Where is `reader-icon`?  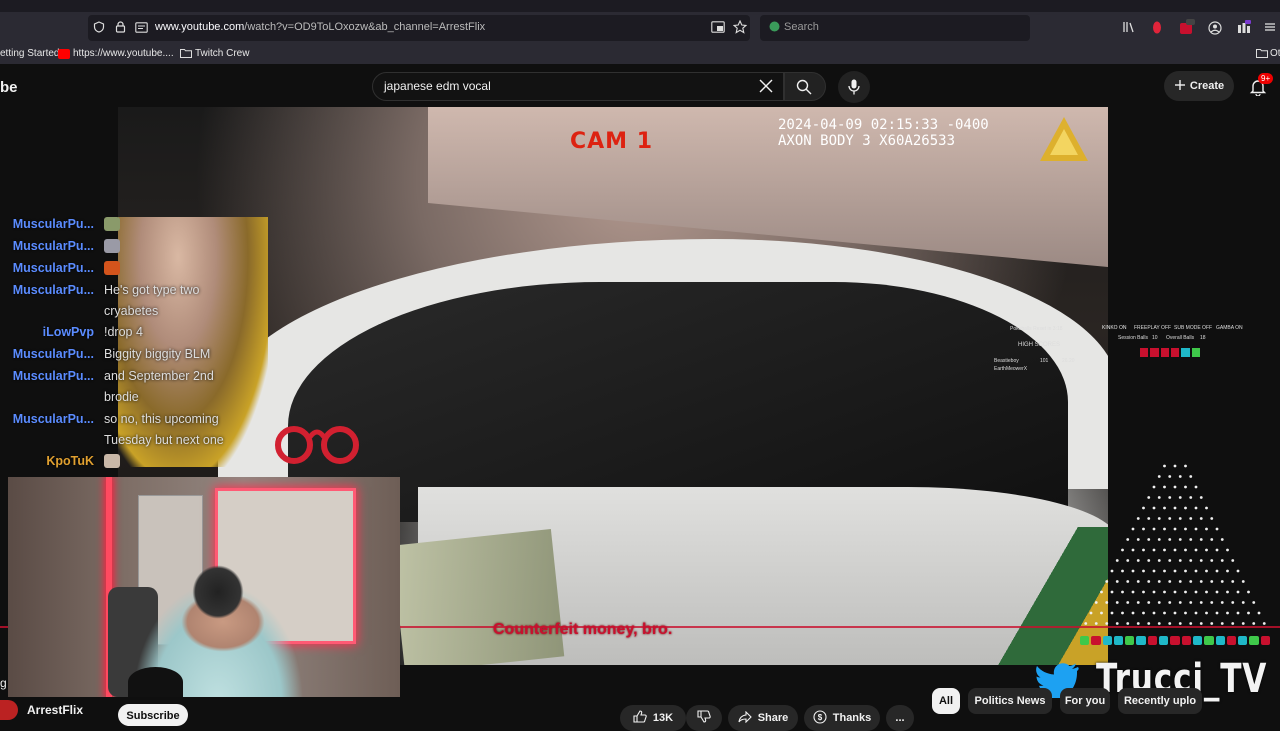 reader-icon is located at coordinates (141, 27).